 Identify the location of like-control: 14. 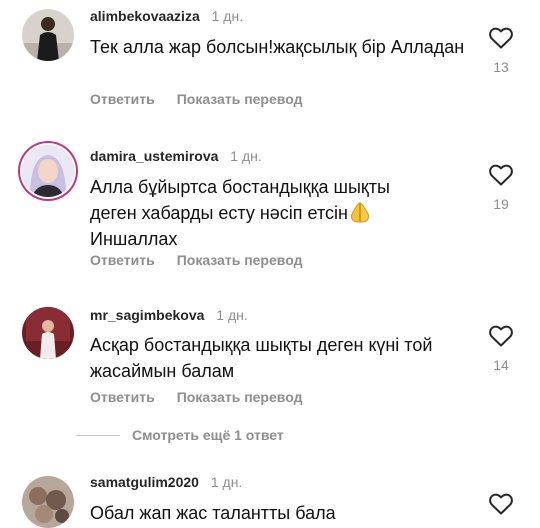
(501, 349).